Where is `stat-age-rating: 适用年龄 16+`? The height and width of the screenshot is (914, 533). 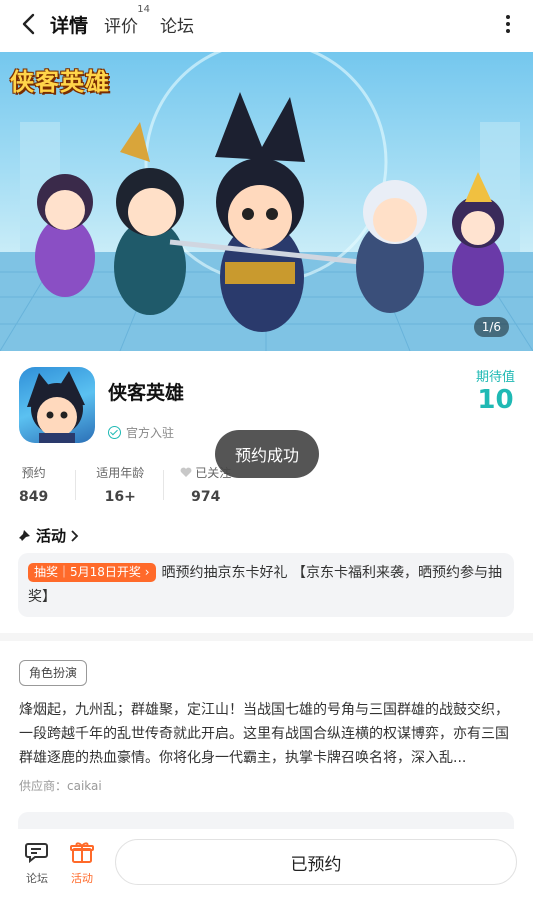 stat-age-rating: 适用年龄 16+ is located at coordinates (120, 484).